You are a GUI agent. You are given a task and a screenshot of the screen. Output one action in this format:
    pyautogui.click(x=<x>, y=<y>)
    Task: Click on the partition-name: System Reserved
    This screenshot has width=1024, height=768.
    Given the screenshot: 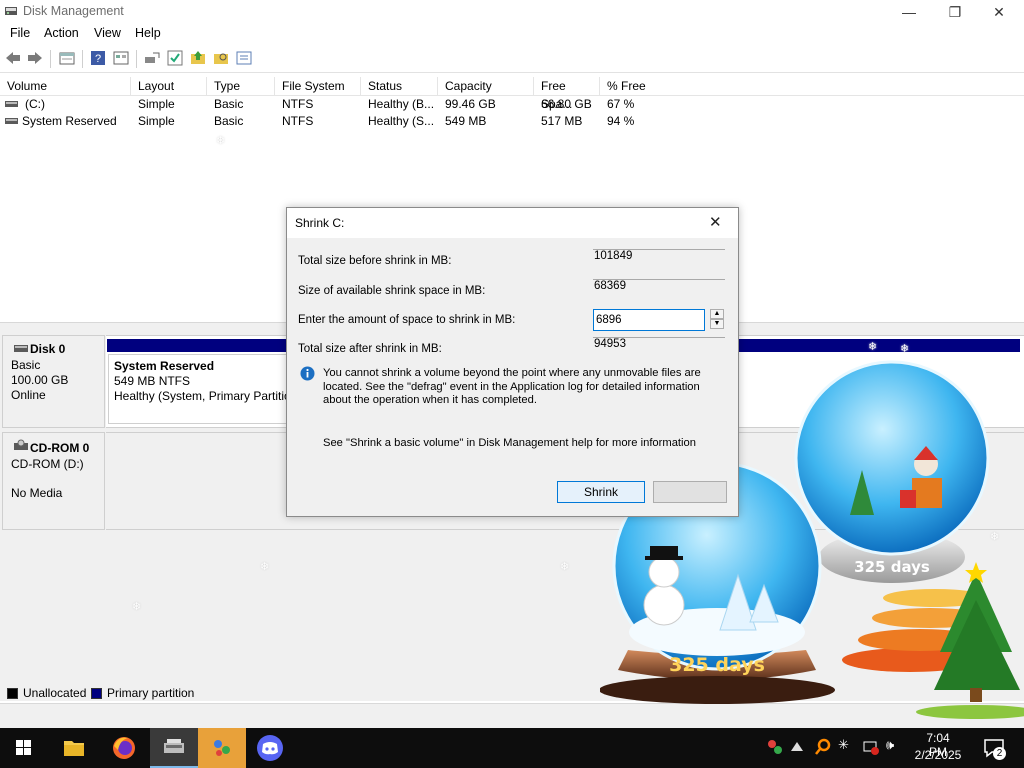 What is the action you would take?
    pyautogui.click(x=164, y=366)
    